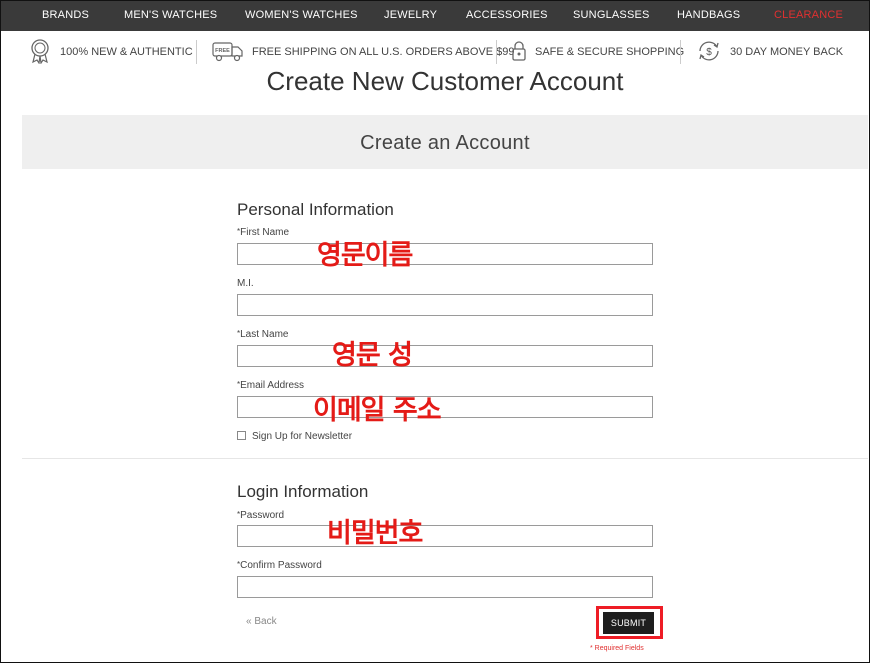 This screenshot has width=870, height=663. I want to click on newsletter-label: Sign Up for Newsletter, so click(302, 436).